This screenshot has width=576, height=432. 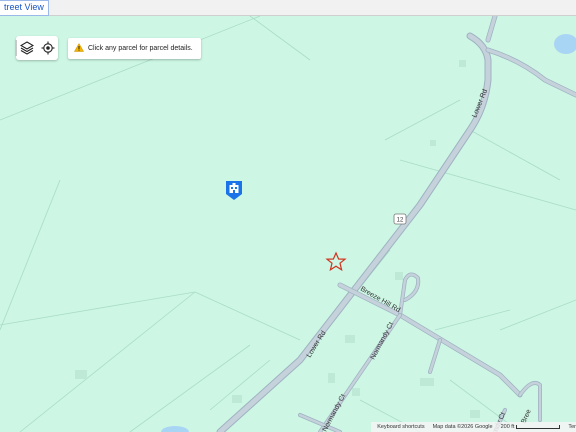 I want to click on route-shield-number: 12, so click(x=400, y=221).